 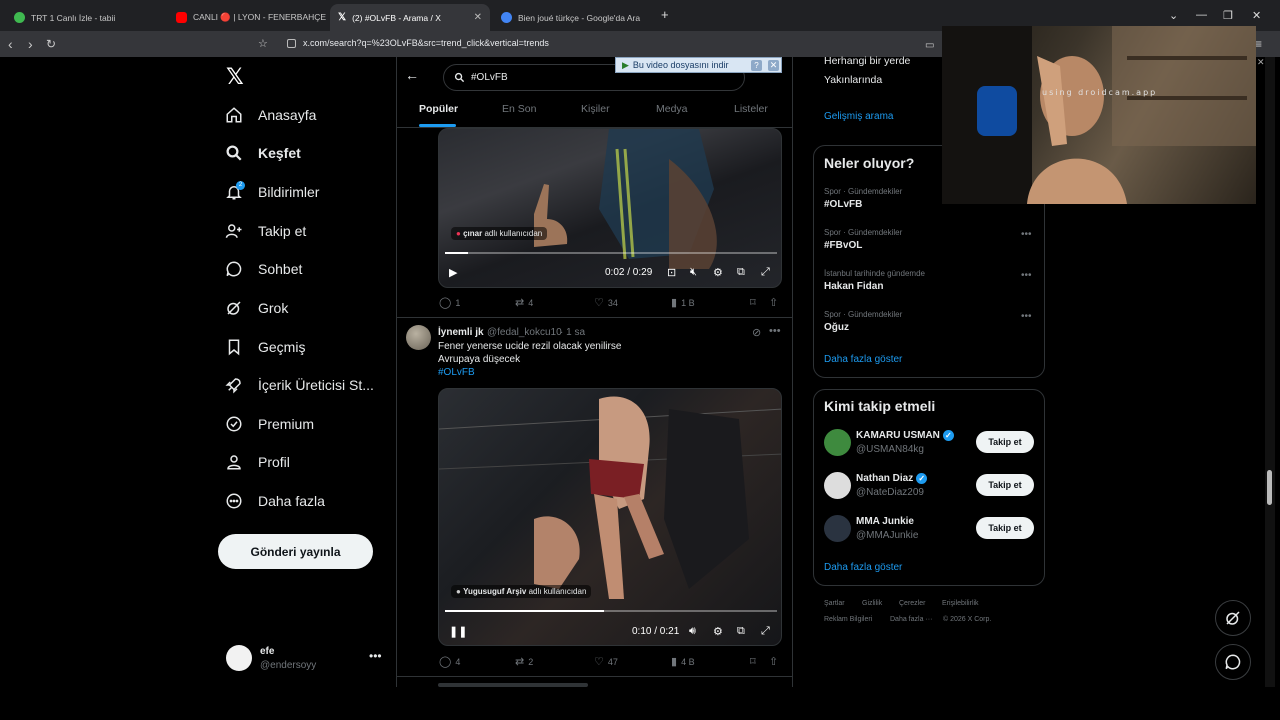 What do you see at coordinates (1258, 44) in the screenshot?
I see `browser-menu-icon: ≡` at bounding box center [1258, 44].